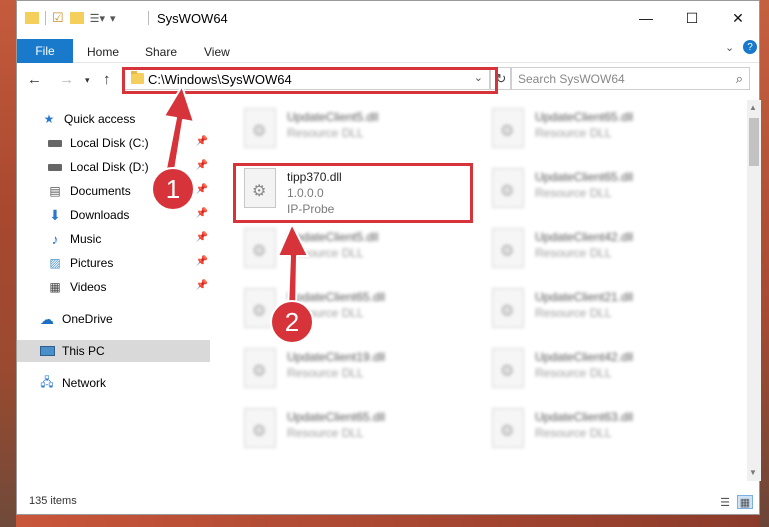  Describe the element at coordinates (161, 52) in the screenshot. I see `tab-share: Share` at that location.